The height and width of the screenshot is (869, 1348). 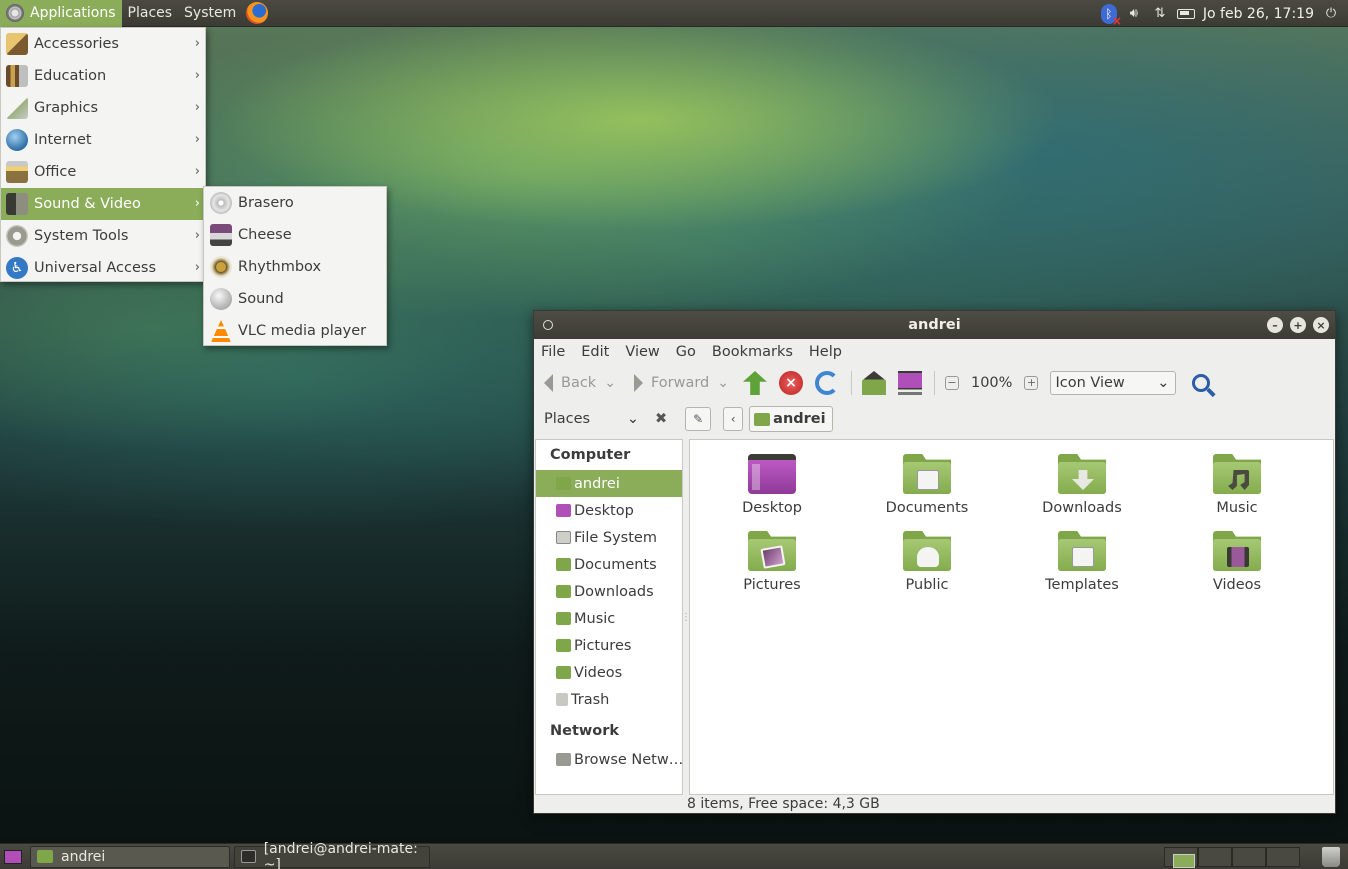 I want to click on taskbar-item-label: andrei, so click(x=83, y=856).